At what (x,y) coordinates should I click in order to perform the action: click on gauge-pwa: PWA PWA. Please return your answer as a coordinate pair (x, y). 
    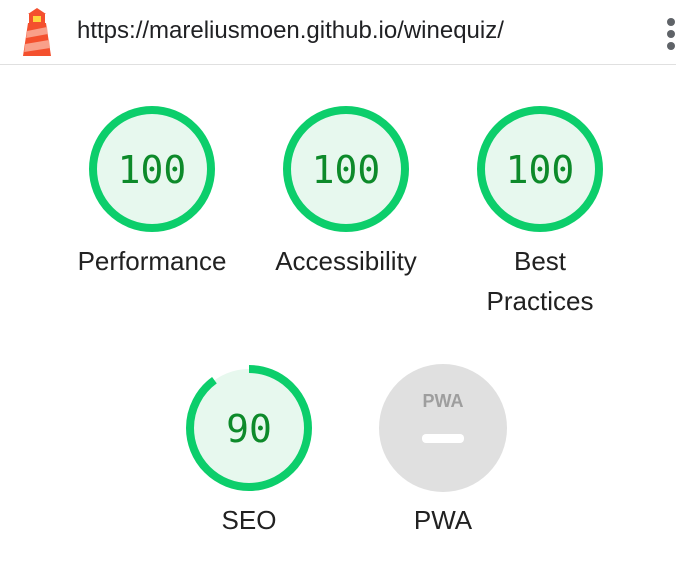
    Looking at the image, I should click on (443, 451).